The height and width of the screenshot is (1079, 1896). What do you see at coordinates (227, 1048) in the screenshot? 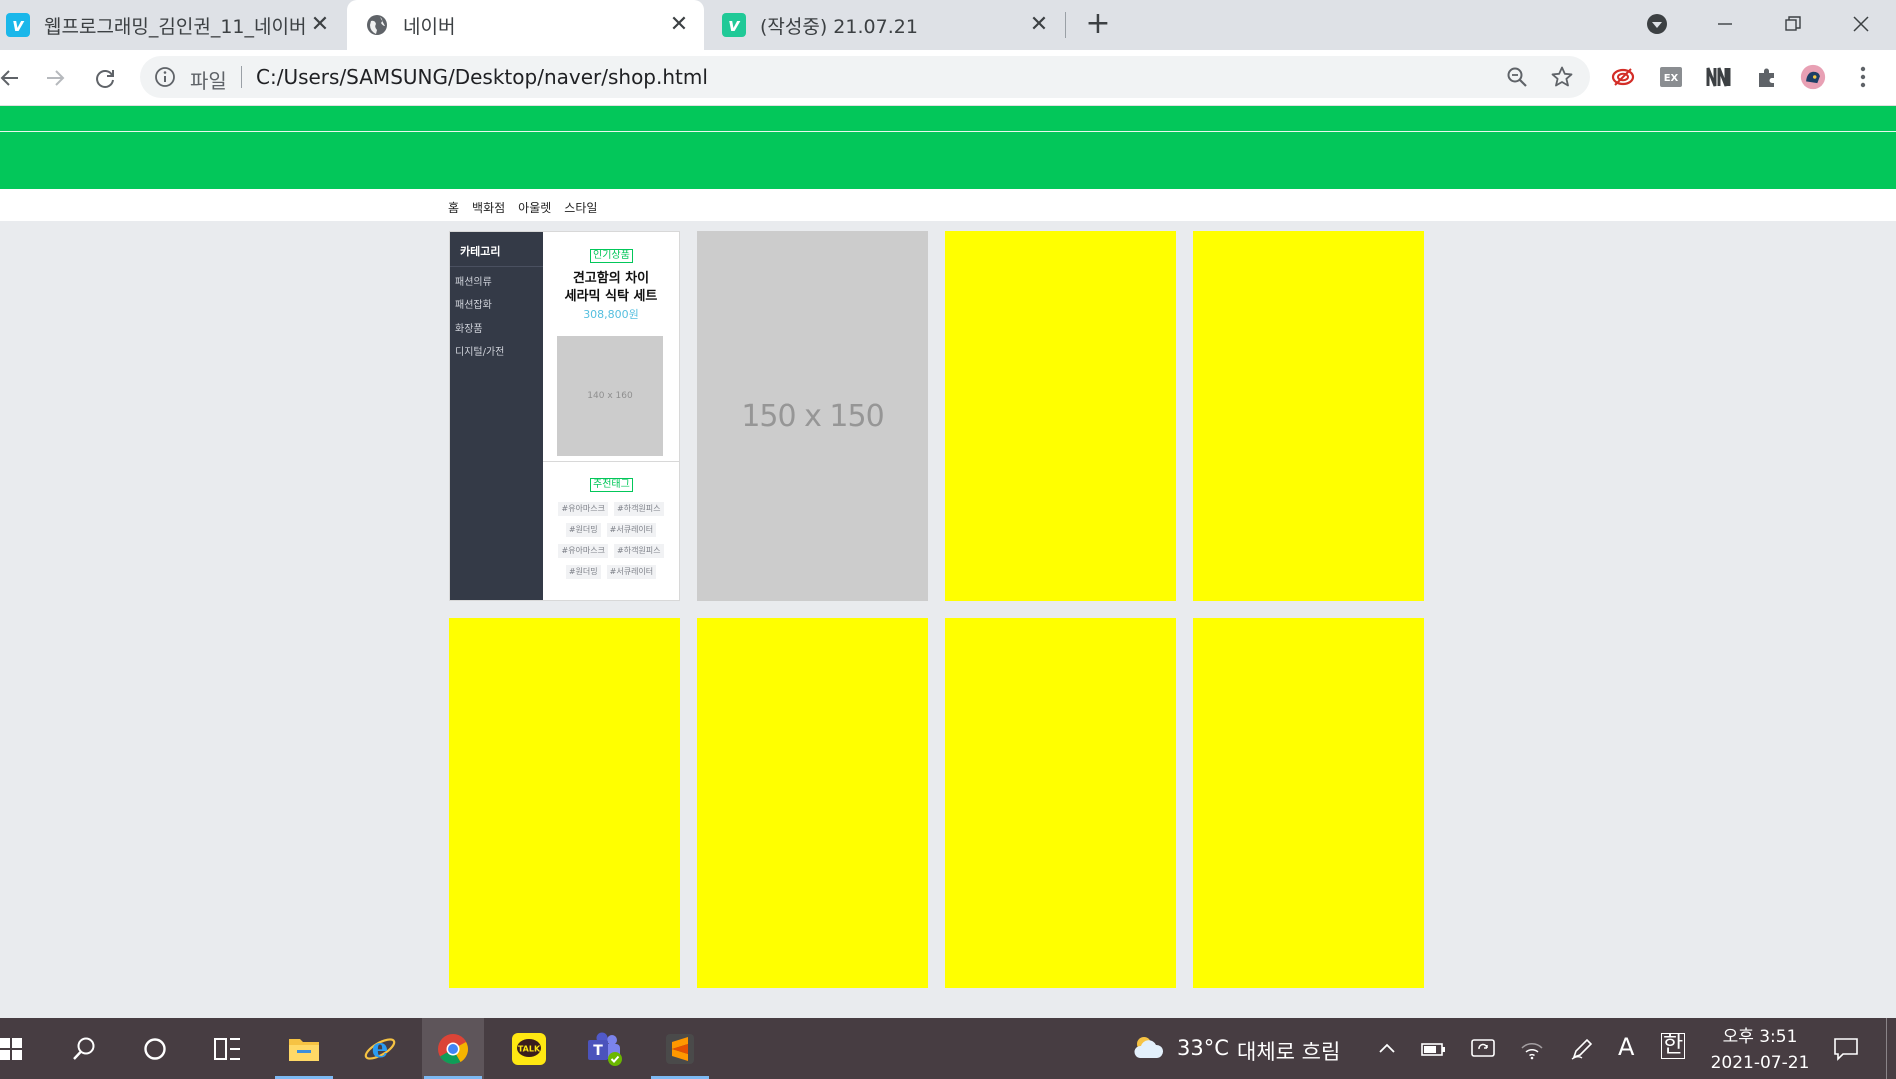
I see `task-view-icon` at bounding box center [227, 1048].